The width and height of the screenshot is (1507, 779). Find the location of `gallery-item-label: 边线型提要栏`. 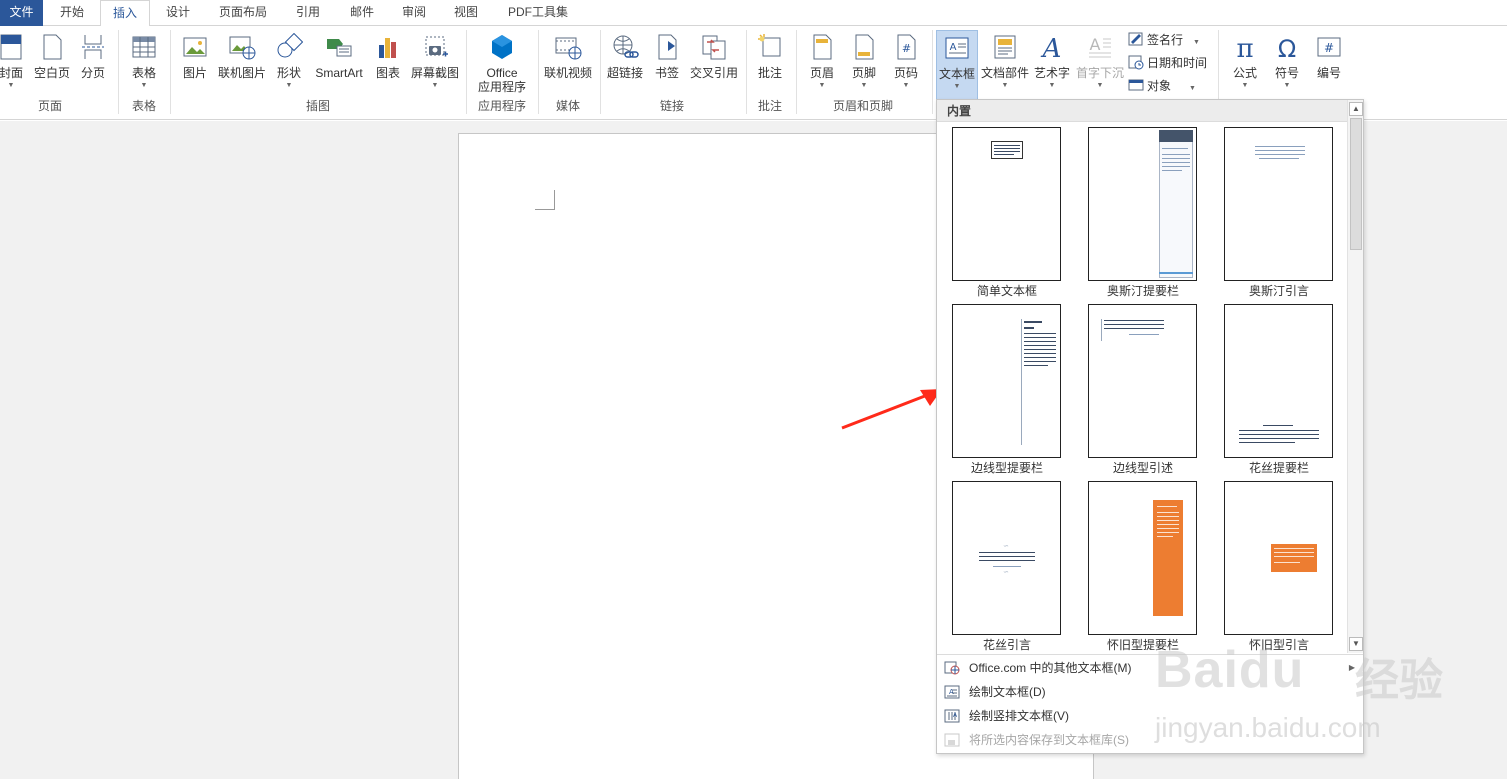

gallery-item-label: 边线型提要栏 is located at coordinates (1006, 468).